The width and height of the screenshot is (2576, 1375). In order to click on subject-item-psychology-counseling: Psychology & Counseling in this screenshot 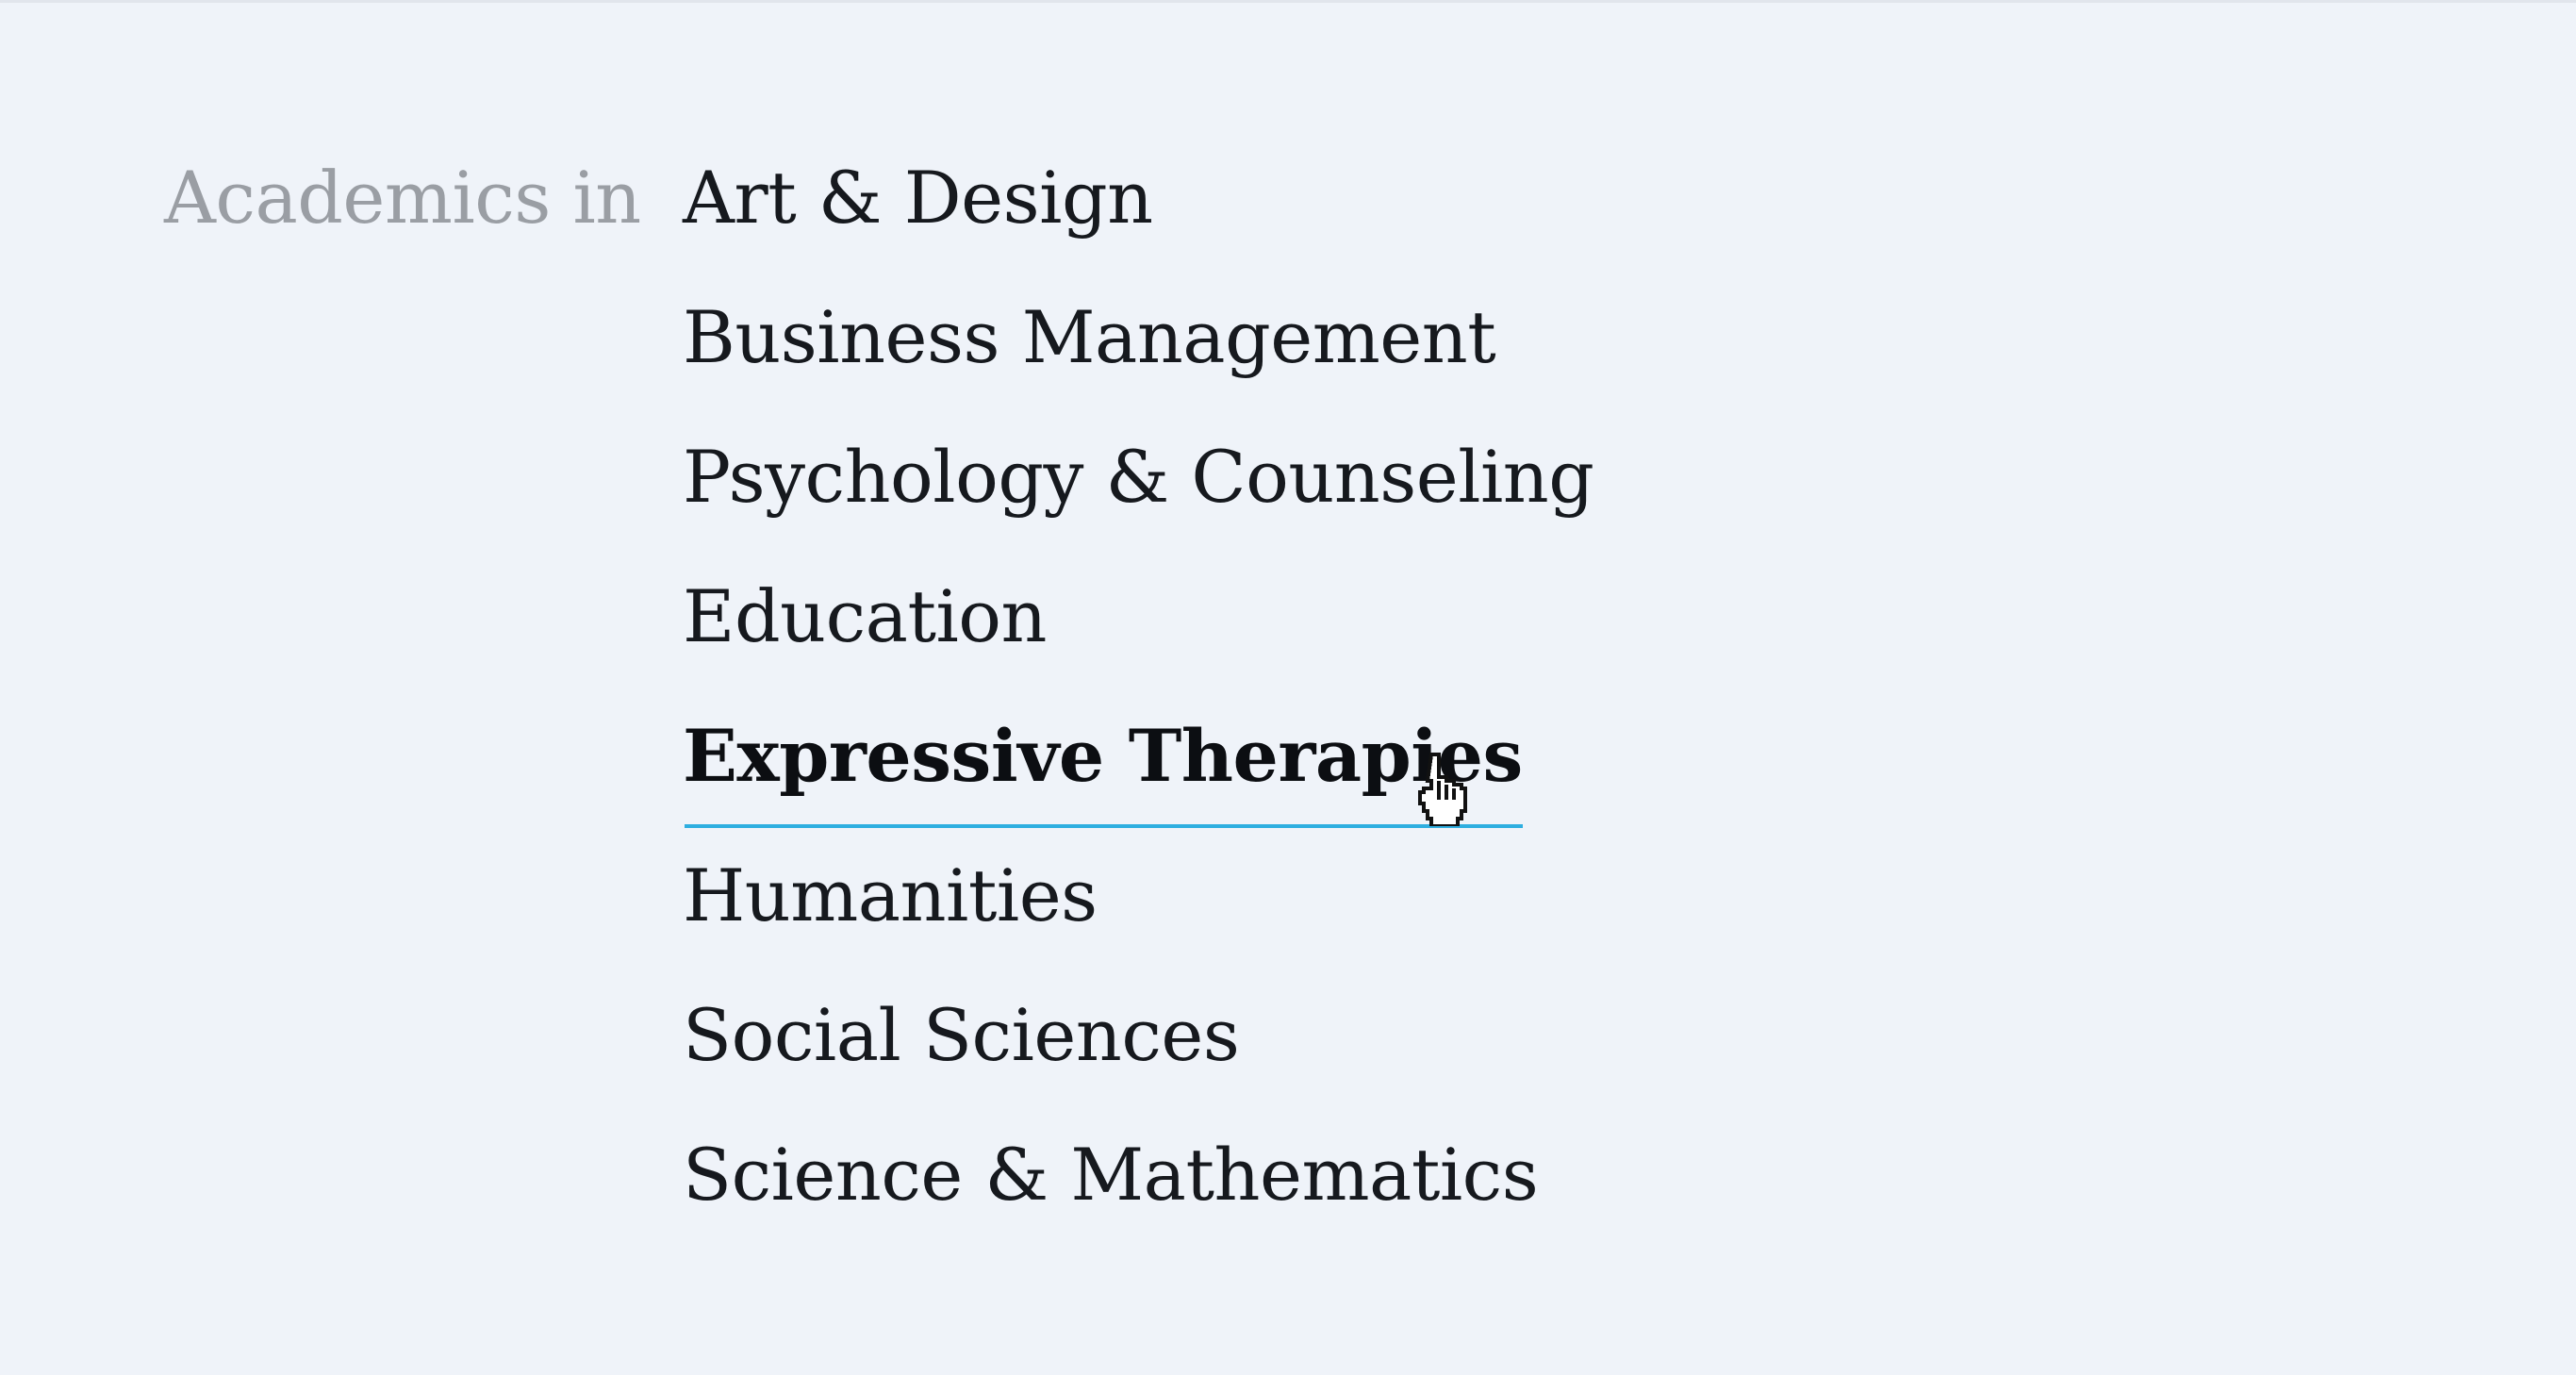, I will do `click(1138, 489)`.